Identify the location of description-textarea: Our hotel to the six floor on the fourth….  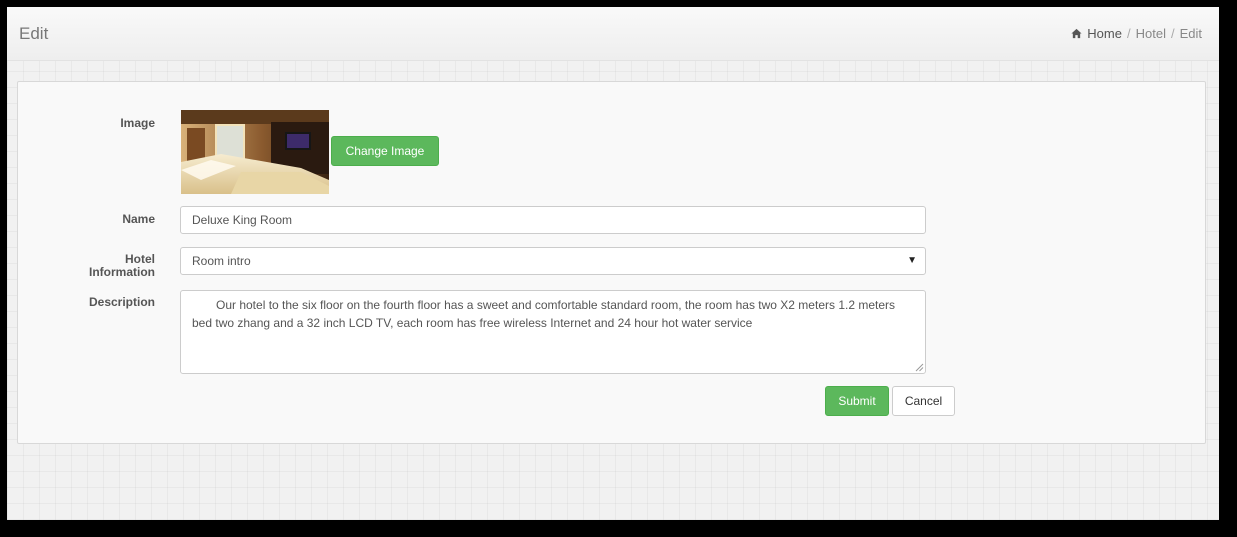
(553, 332).